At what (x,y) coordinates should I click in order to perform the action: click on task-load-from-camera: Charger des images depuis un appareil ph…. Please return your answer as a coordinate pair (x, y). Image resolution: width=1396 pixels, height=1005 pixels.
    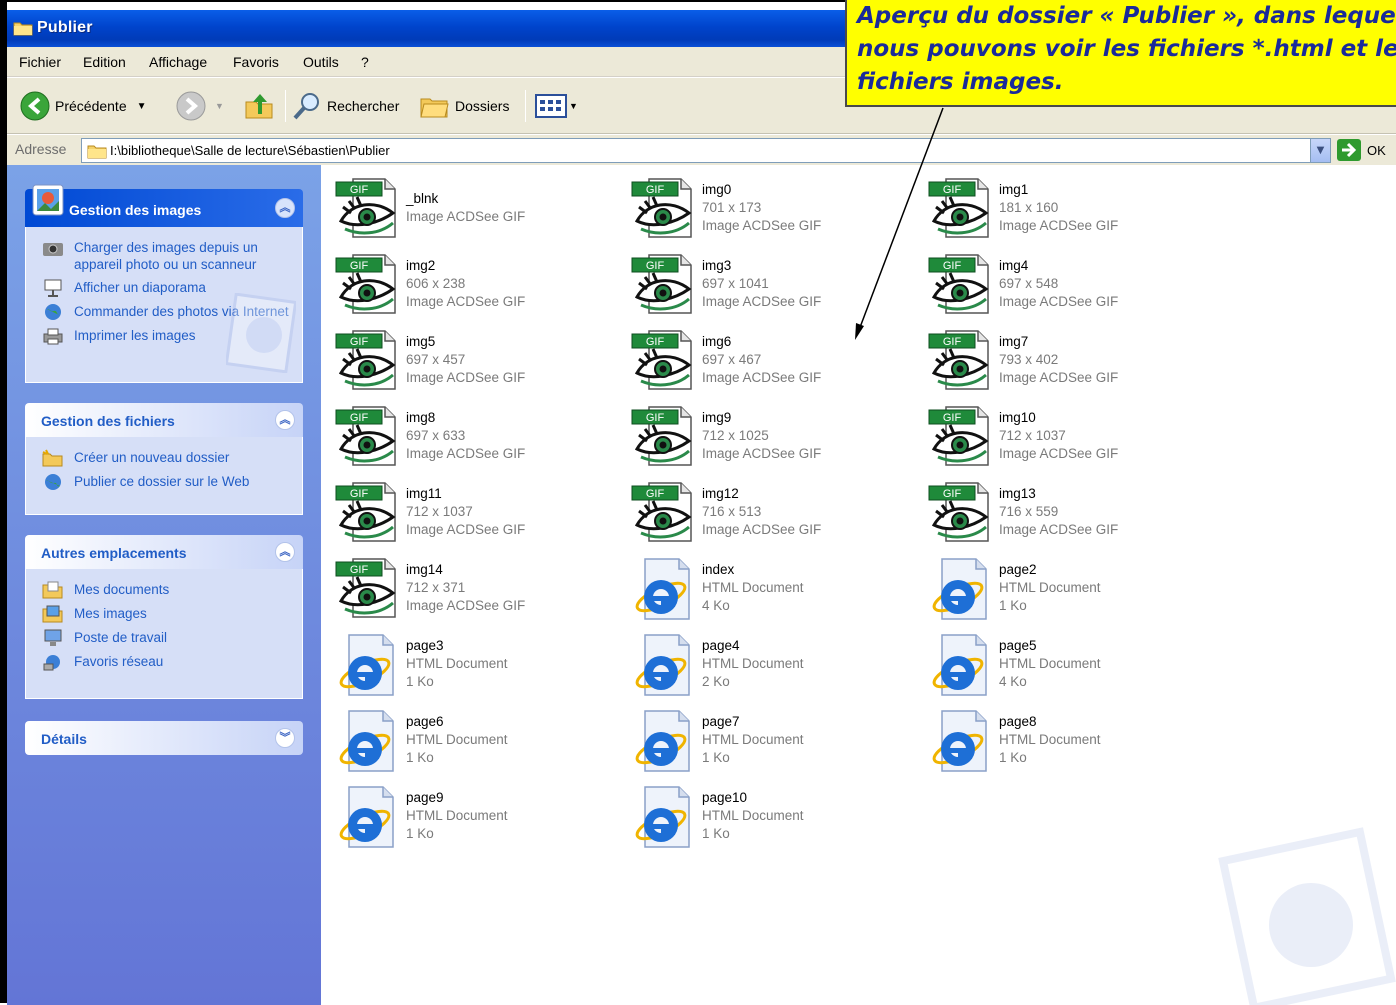
    Looking at the image, I should click on (167, 256).